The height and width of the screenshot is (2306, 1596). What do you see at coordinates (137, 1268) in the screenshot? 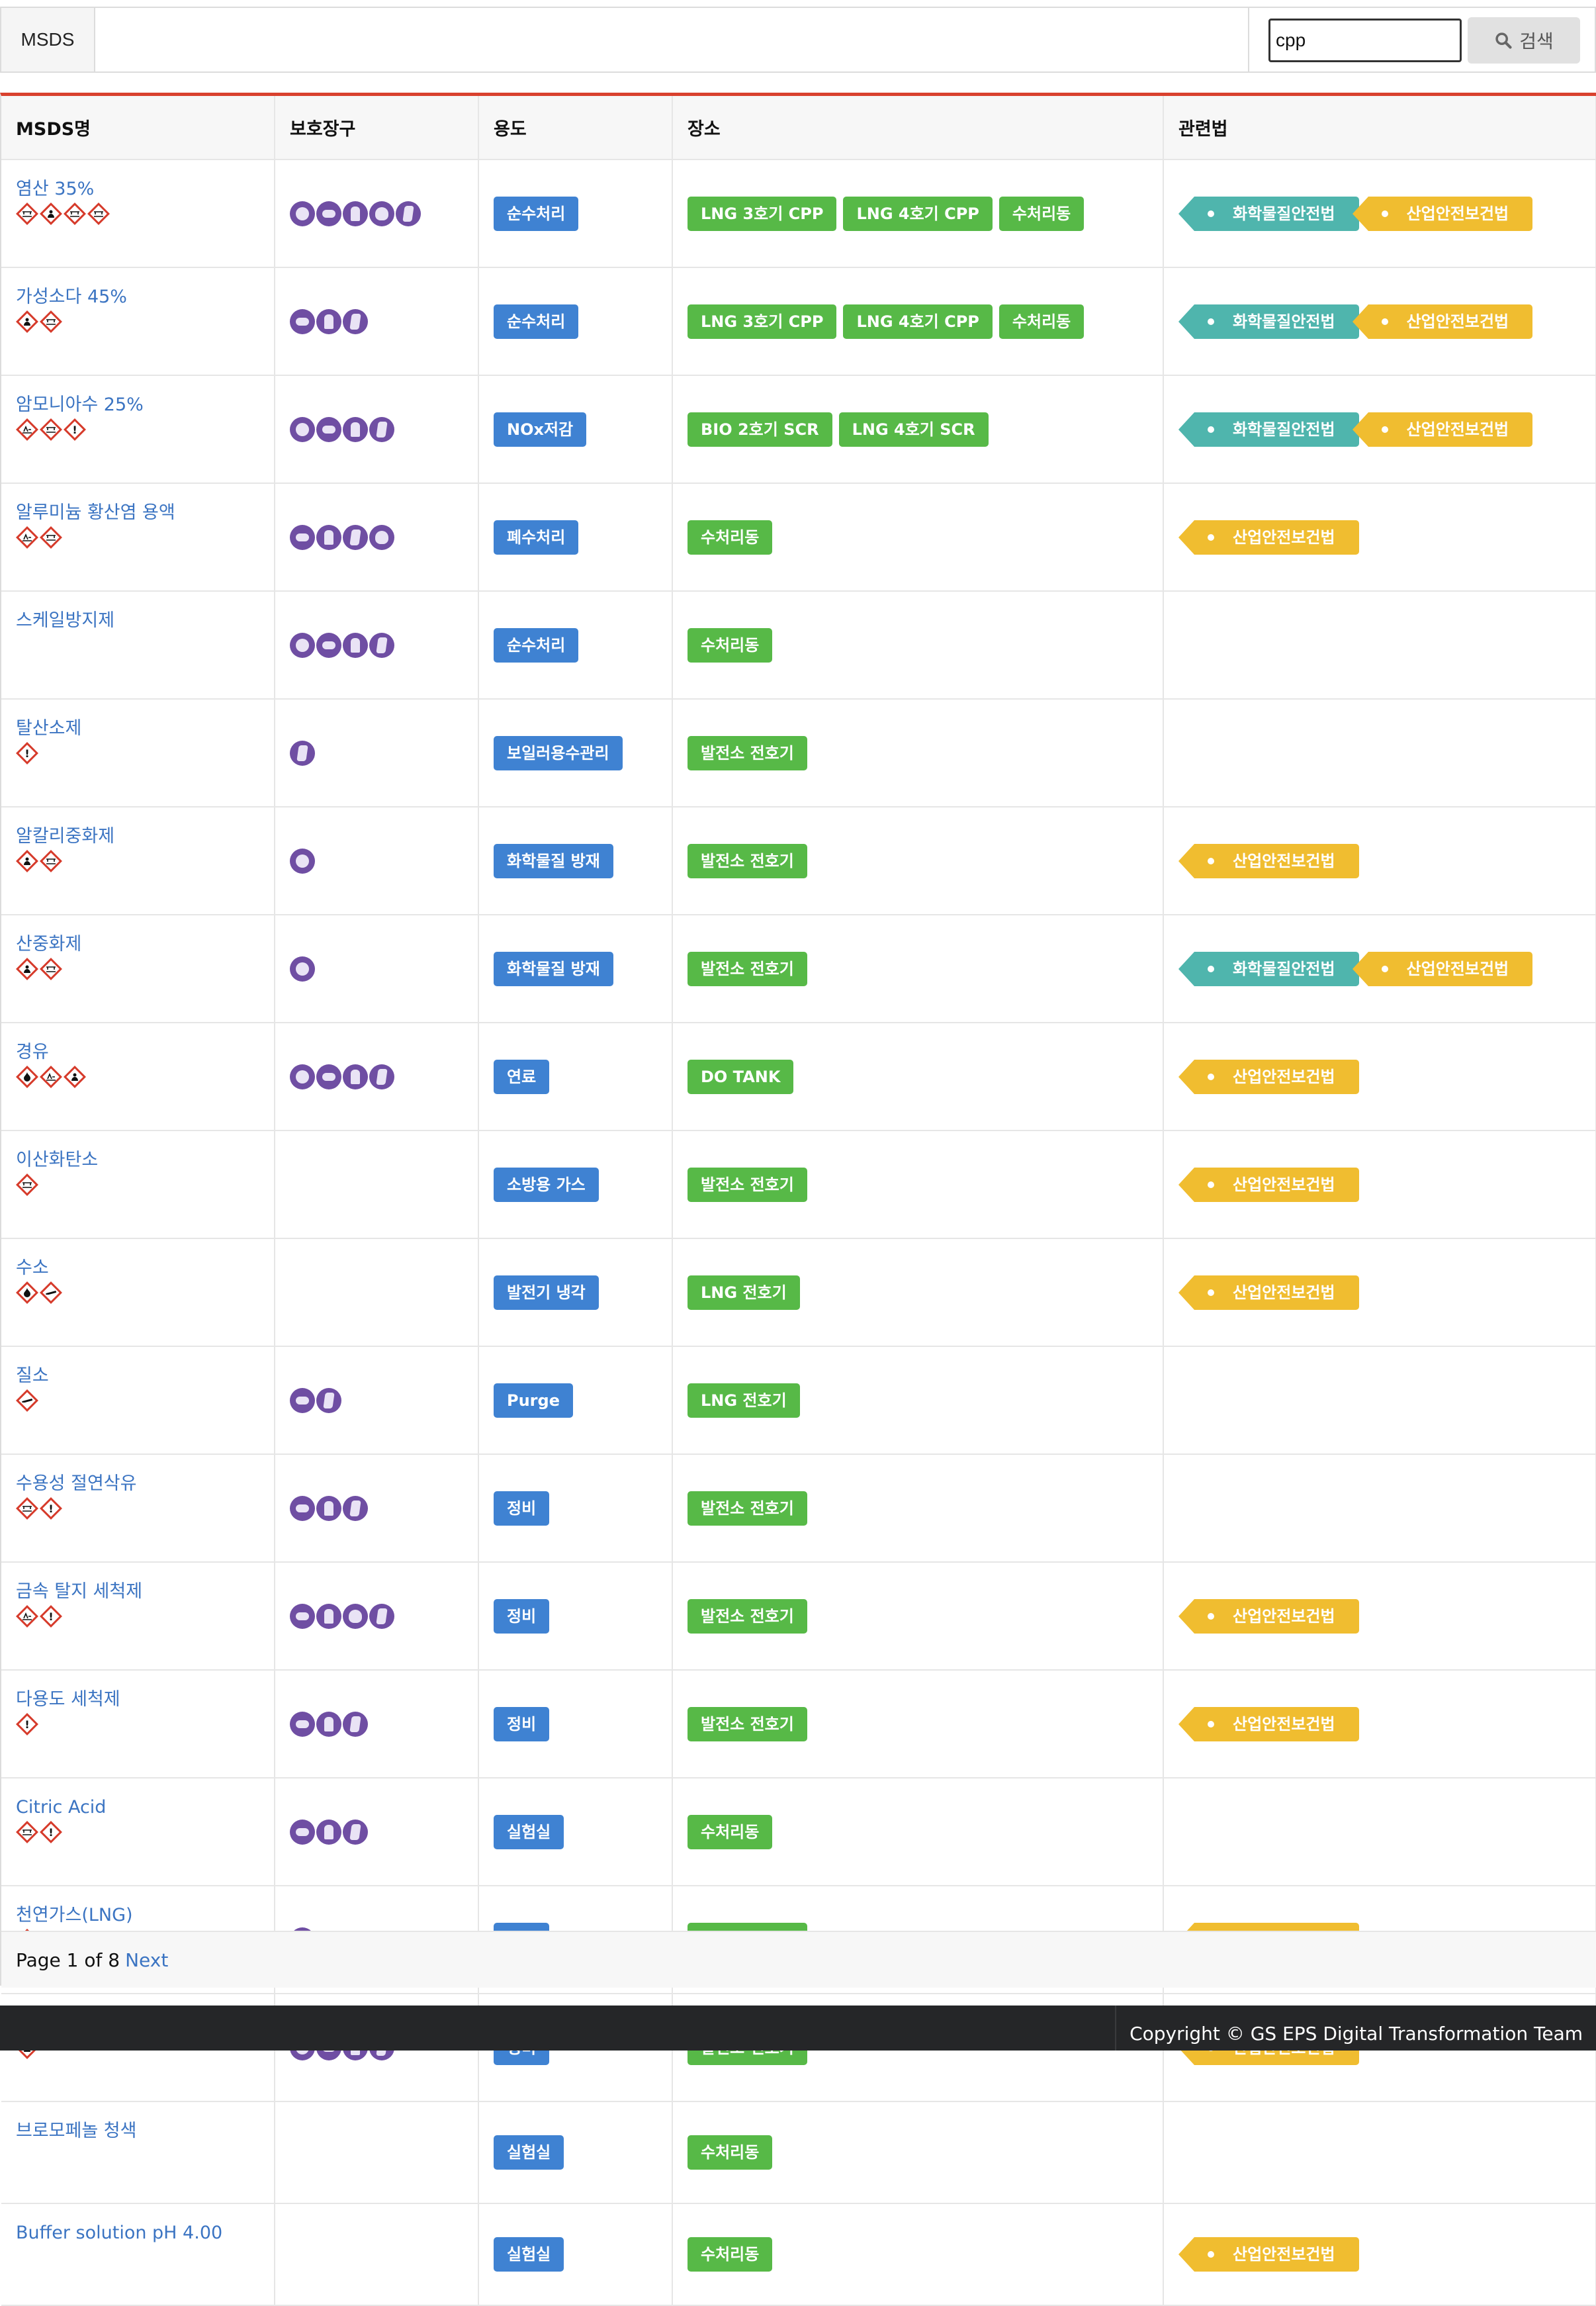
I see `msds-name-link: 수소` at bounding box center [137, 1268].